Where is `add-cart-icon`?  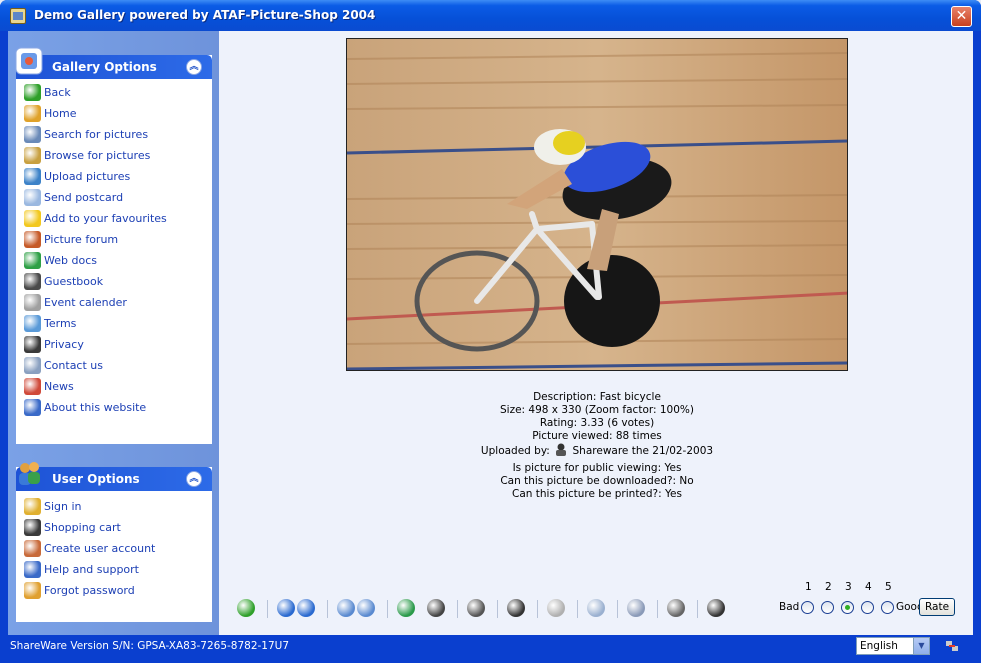 add-cart-icon is located at coordinates (716, 608).